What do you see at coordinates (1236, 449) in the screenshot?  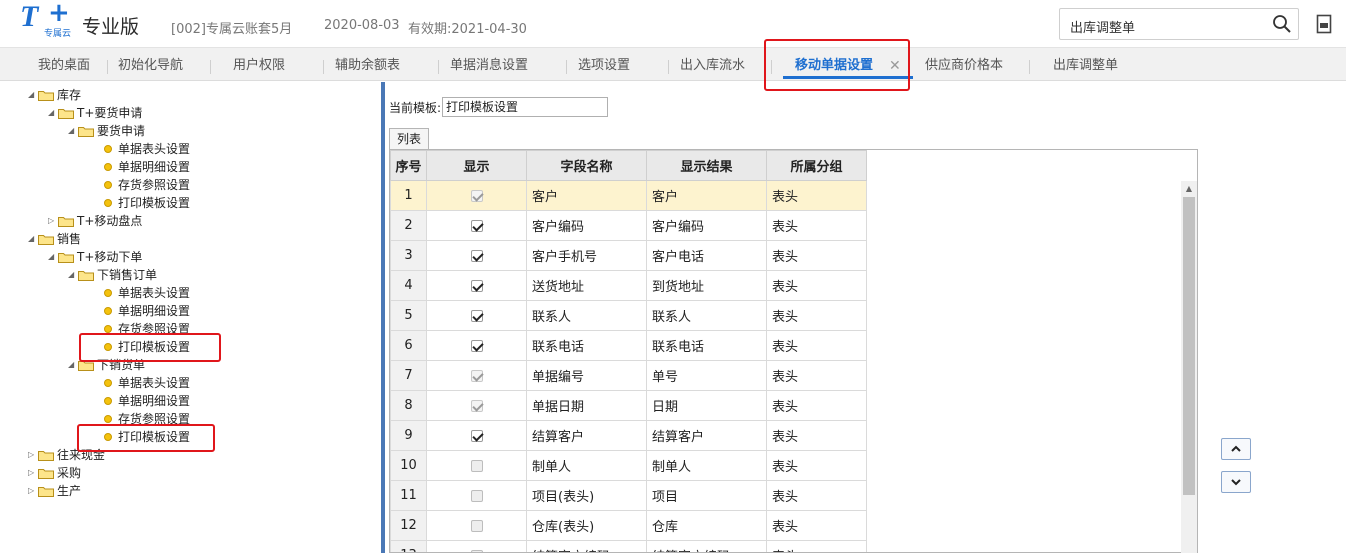 I see `move-up-button` at bounding box center [1236, 449].